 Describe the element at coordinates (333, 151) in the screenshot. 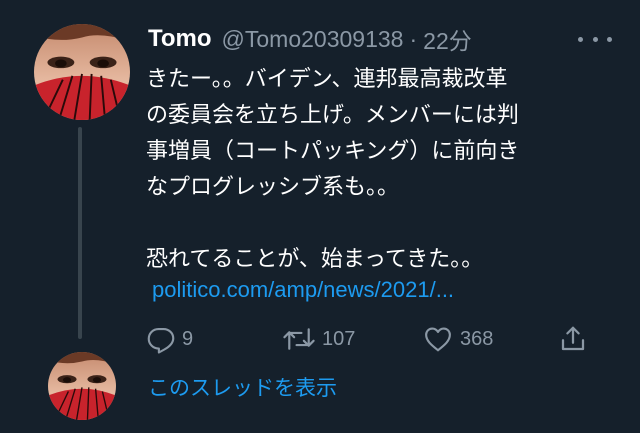

I see `tweet-text-line: 事増員（コートパッキング）に前向き` at that location.